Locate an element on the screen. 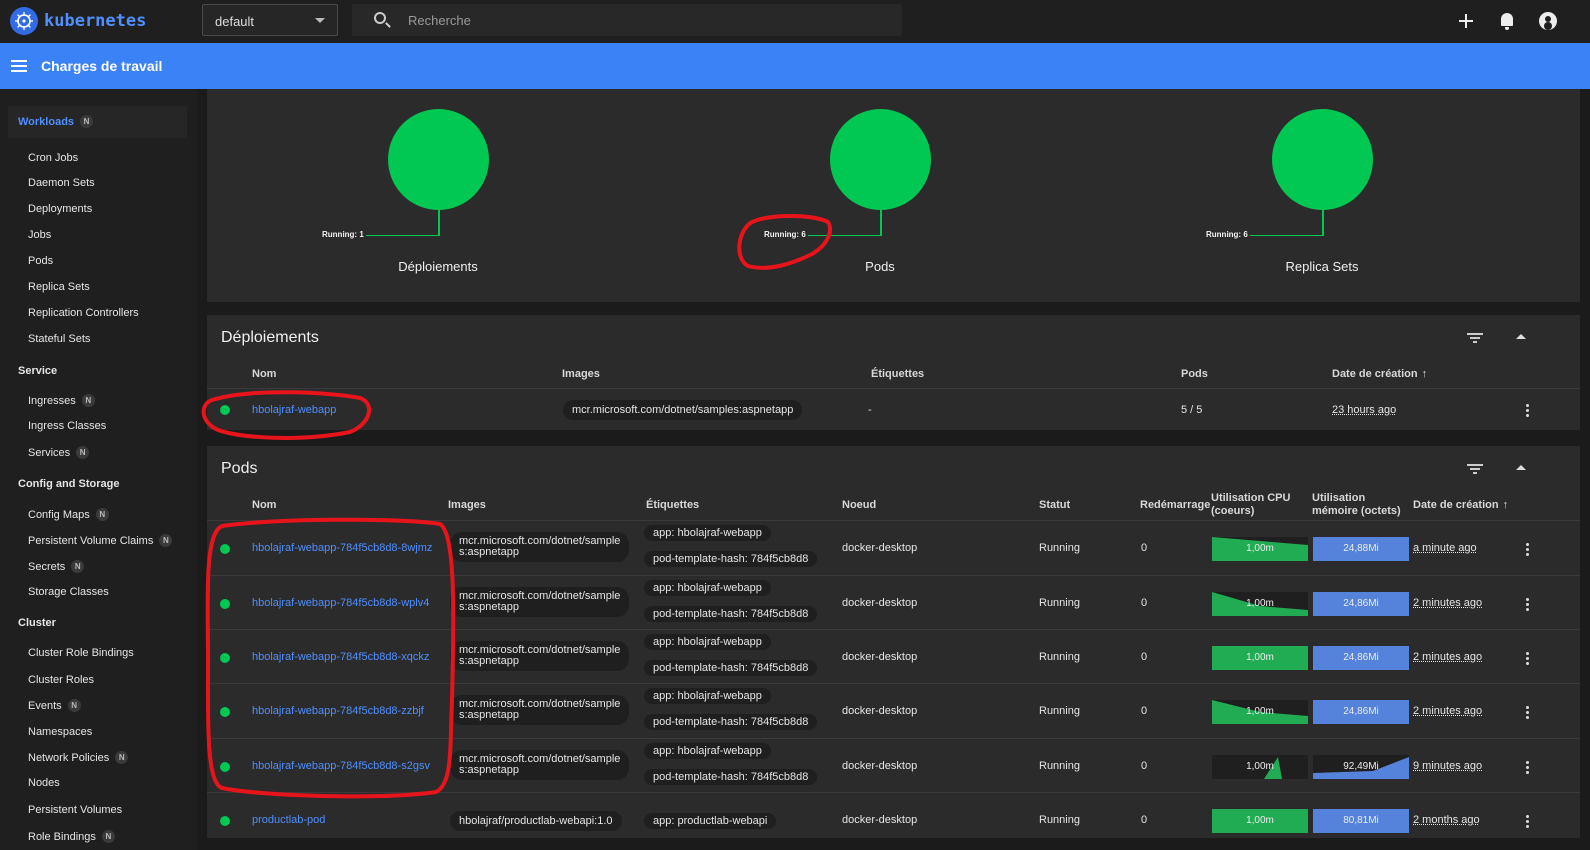  sidebar-item: Nodes is located at coordinates (44, 783).